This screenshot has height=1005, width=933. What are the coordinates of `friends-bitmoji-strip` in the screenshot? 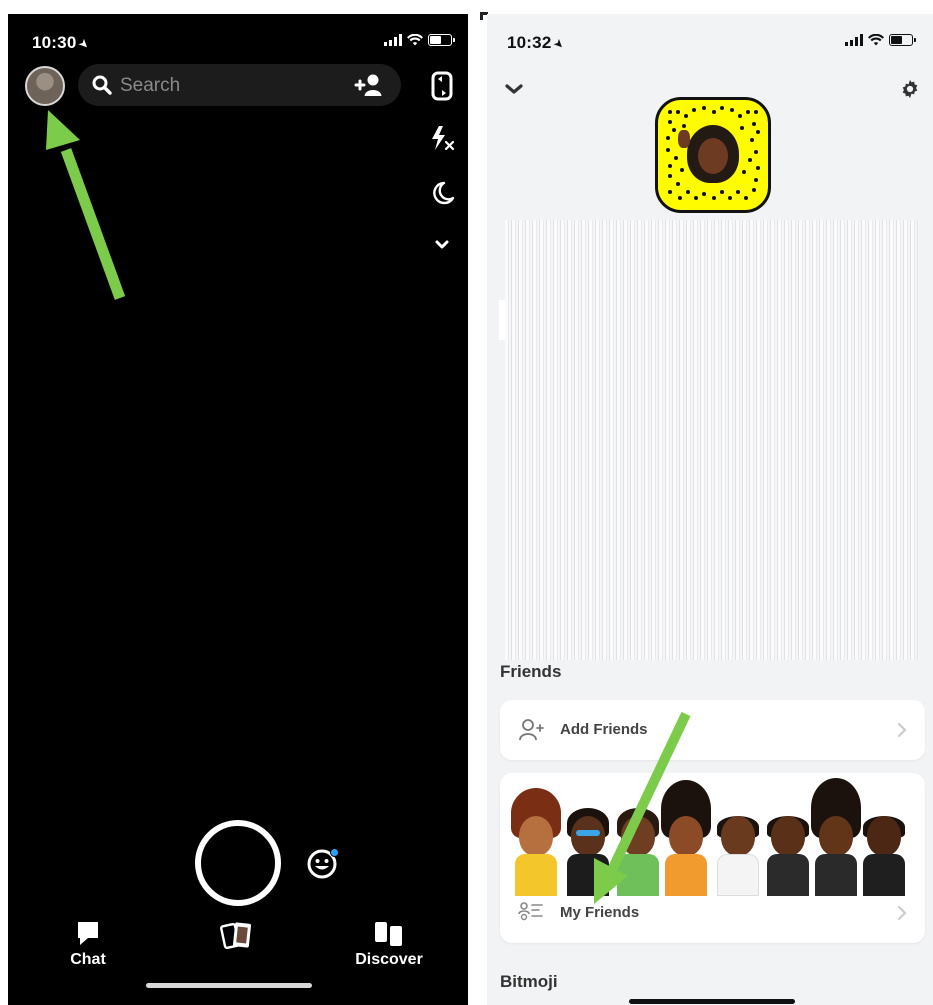 It's located at (704, 836).